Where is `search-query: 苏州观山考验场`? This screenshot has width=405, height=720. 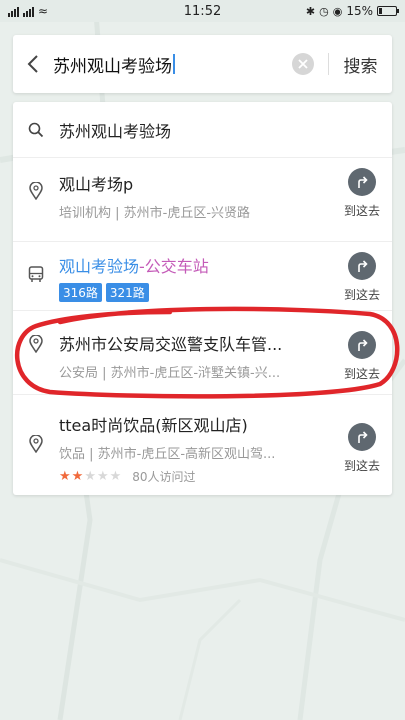 search-query: 苏州观山考验场 is located at coordinates (112, 66).